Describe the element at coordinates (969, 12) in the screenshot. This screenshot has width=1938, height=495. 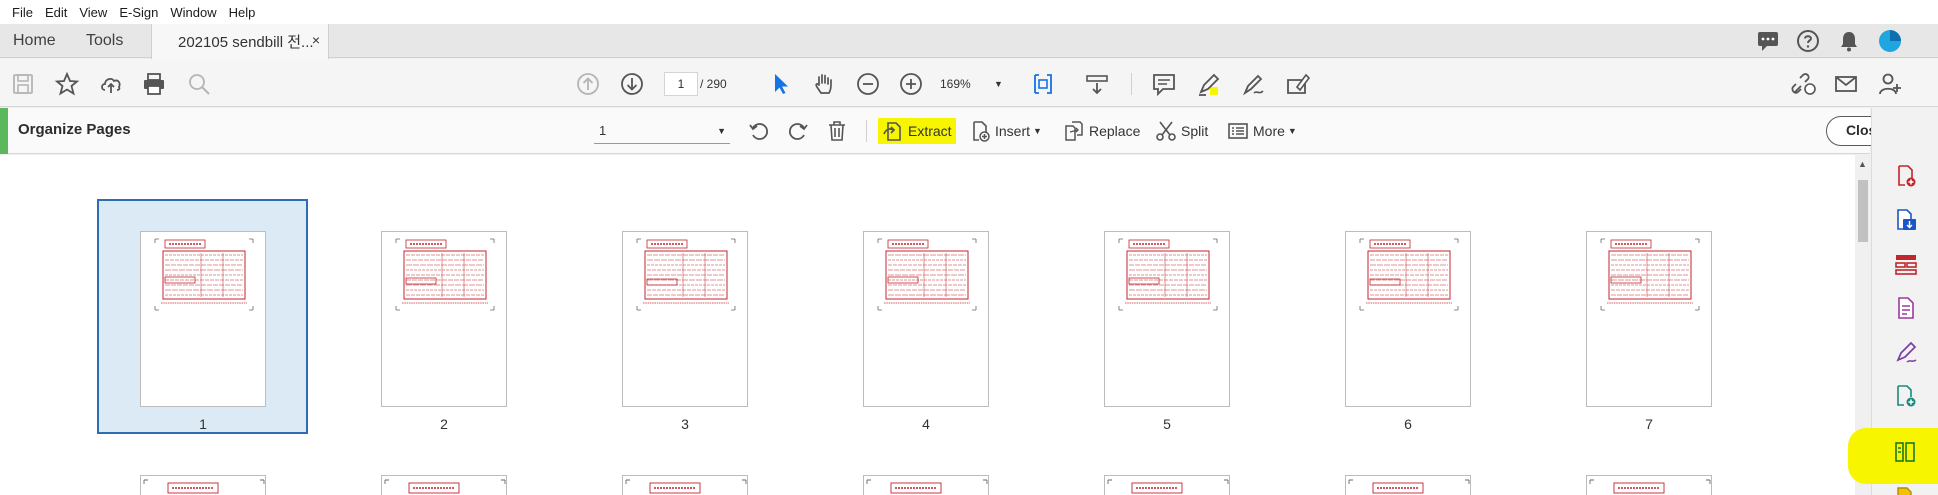
I see `menu-bar: File Edit View E-Sign Window Help` at that location.